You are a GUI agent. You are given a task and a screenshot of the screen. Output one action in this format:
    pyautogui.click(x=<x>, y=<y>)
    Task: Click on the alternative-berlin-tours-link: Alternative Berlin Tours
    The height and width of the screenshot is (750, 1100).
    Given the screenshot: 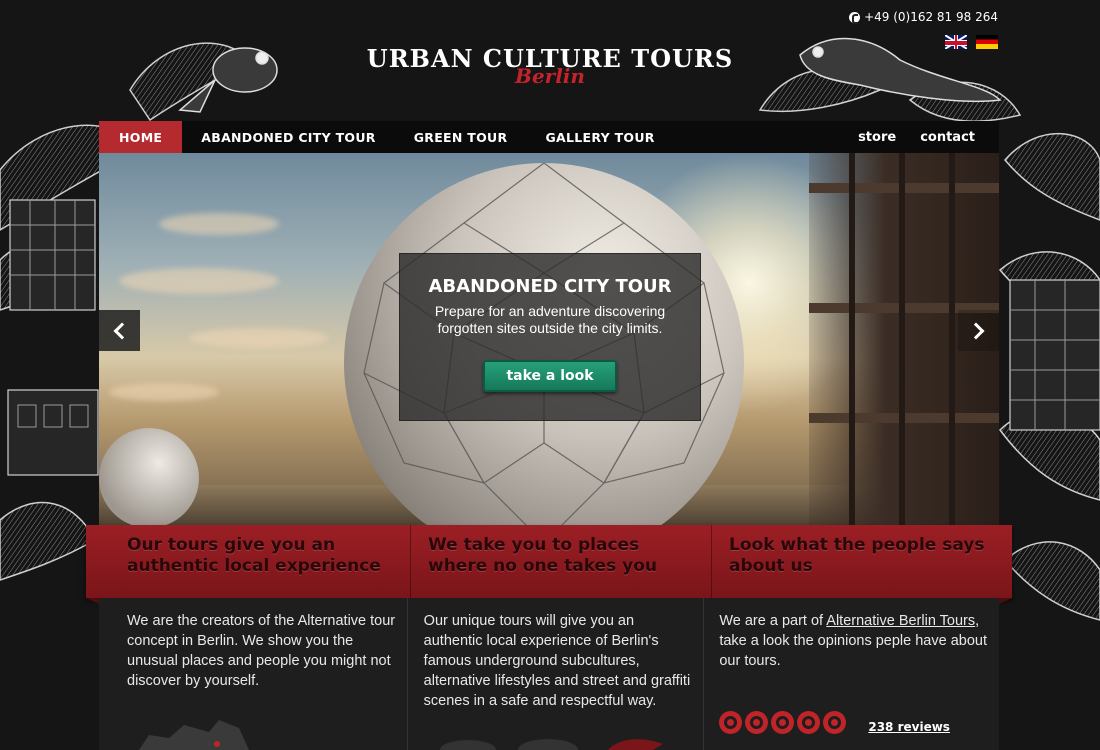 What is the action you would take?
    pyautogui.click(x=900, y=621)
    